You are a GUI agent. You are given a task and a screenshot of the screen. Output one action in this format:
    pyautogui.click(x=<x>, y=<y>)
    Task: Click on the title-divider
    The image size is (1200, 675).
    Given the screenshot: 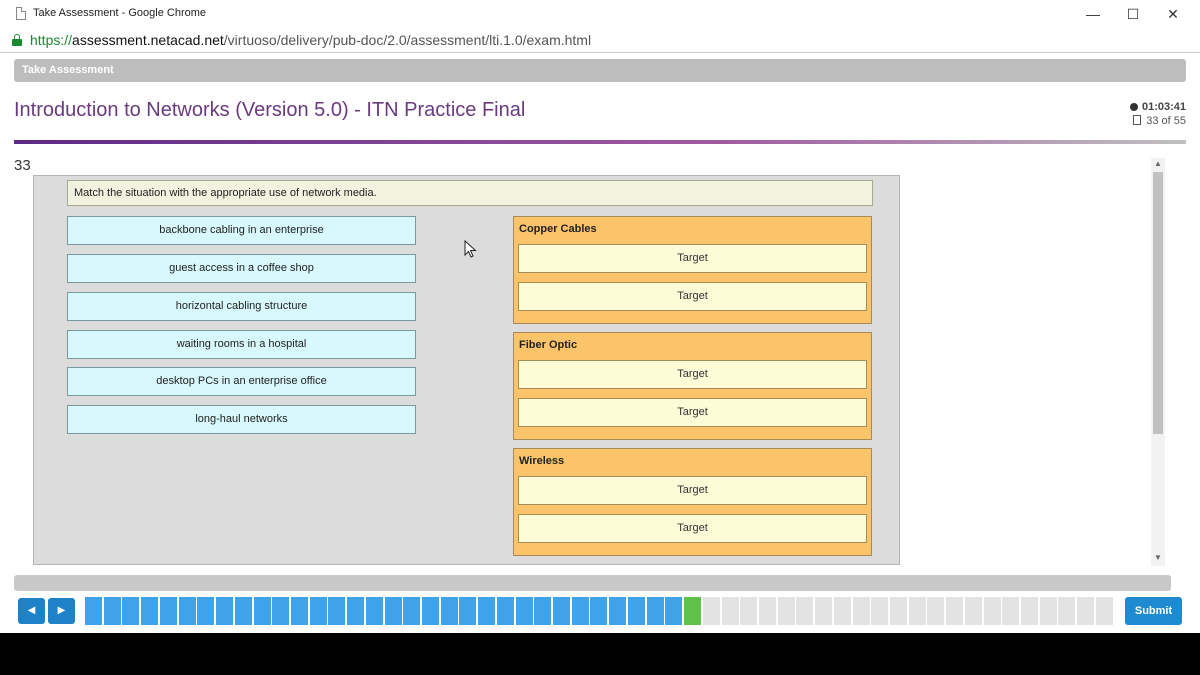 What is the action you would take?
    pyautogui.click(x=600, y=142)
    